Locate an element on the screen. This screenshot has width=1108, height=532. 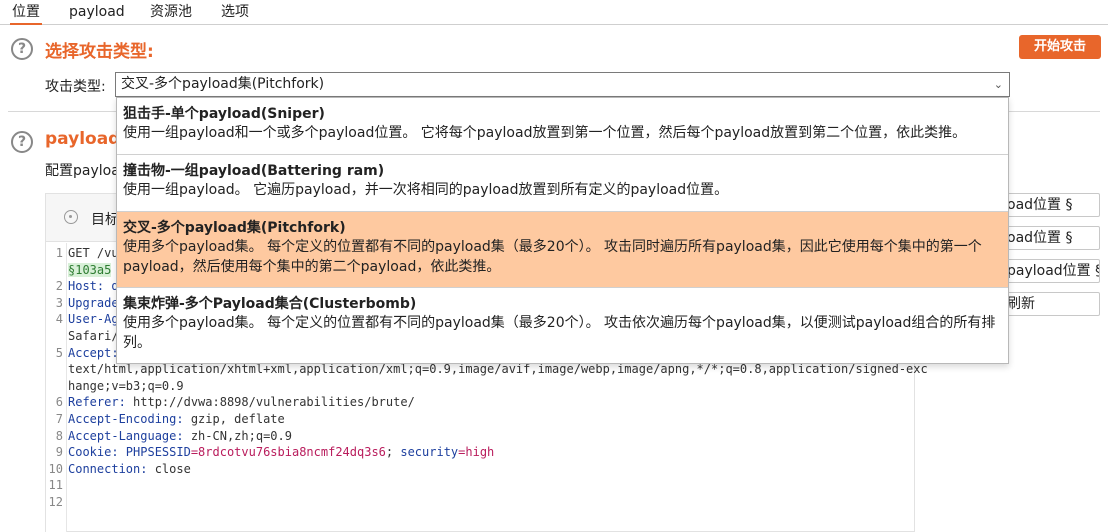
code-token: gzip, deflate is located at coordinates (237, 418).